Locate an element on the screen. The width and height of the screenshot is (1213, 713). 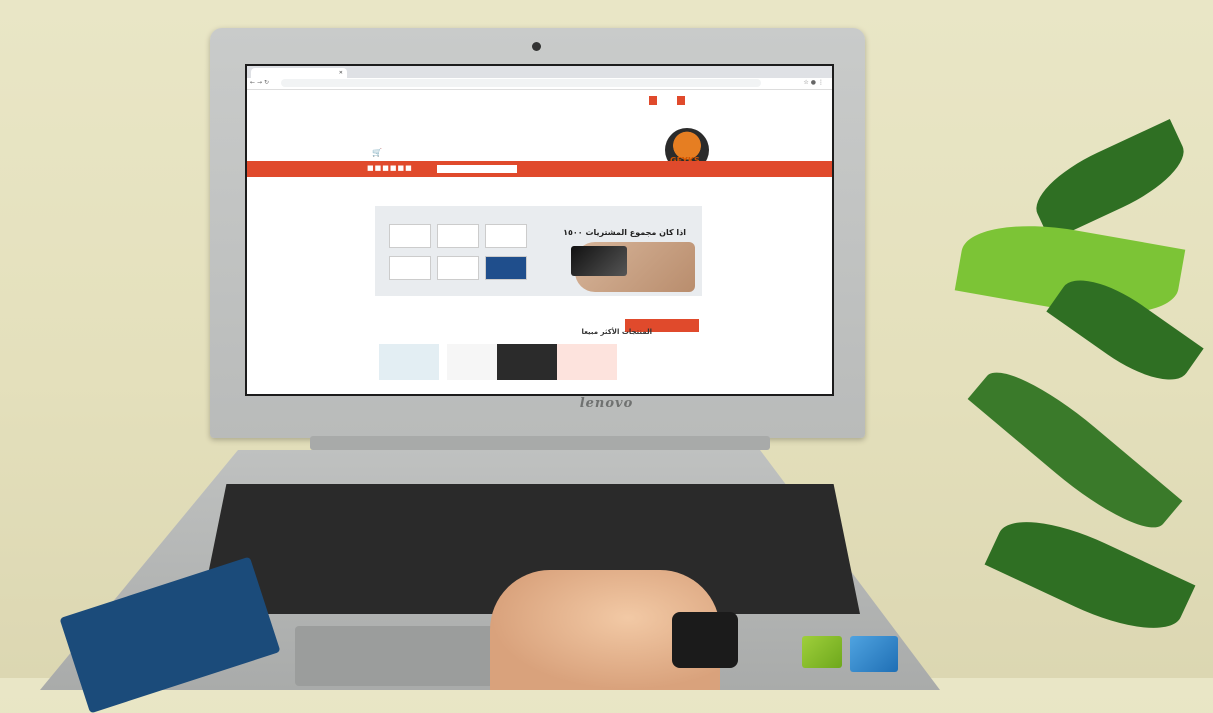
account-button is located at coordinates (681, 100).